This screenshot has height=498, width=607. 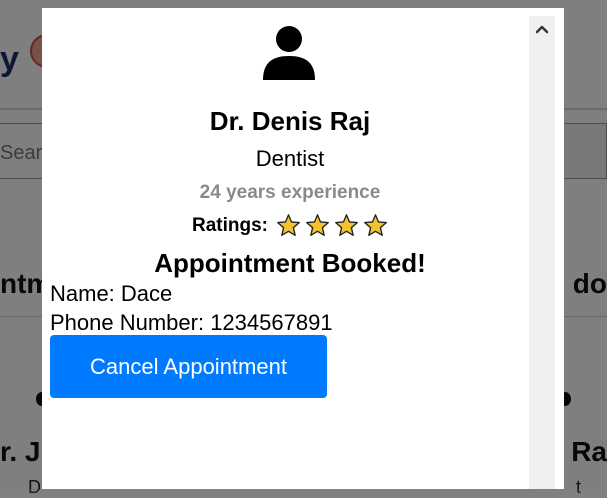 What do you see at coordinates (111, 293) in the screenshot?
I see `patient-name: Name: Dace` at bounding box center [111, 293].